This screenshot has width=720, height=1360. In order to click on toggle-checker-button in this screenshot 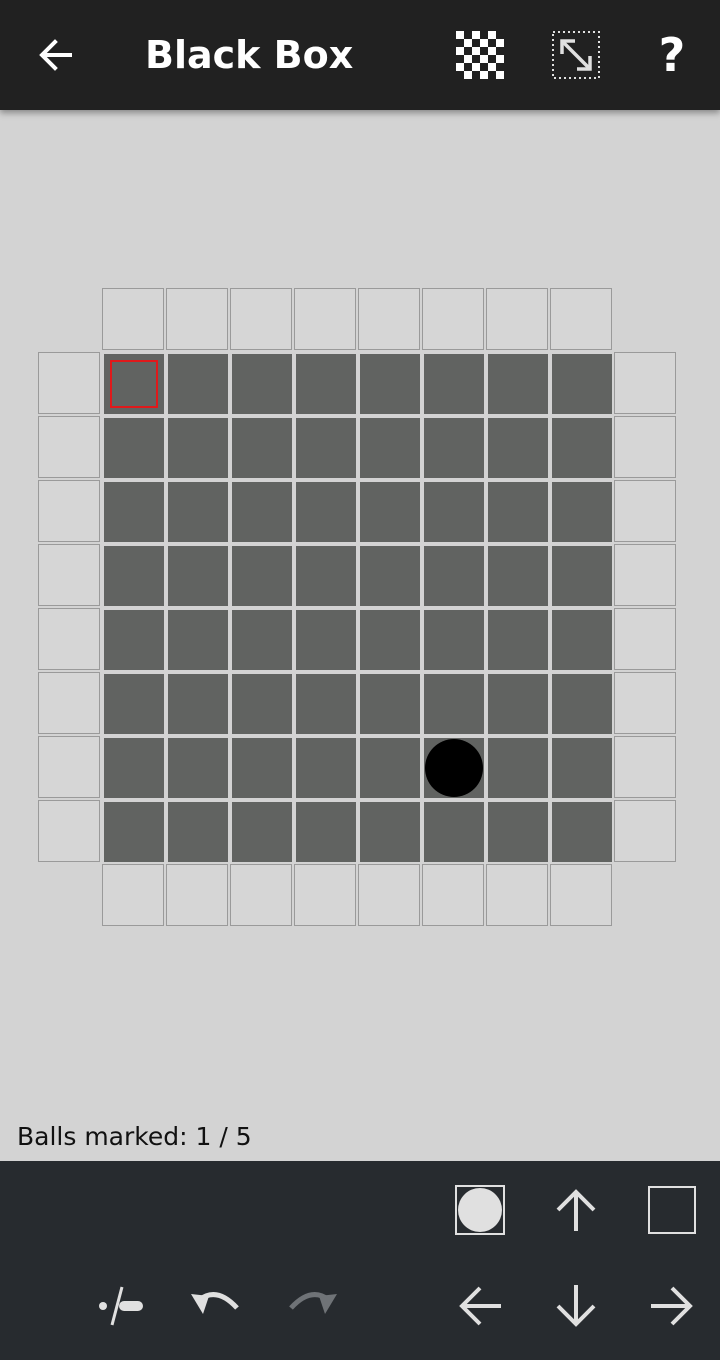, I will do `click(480, 55)`.